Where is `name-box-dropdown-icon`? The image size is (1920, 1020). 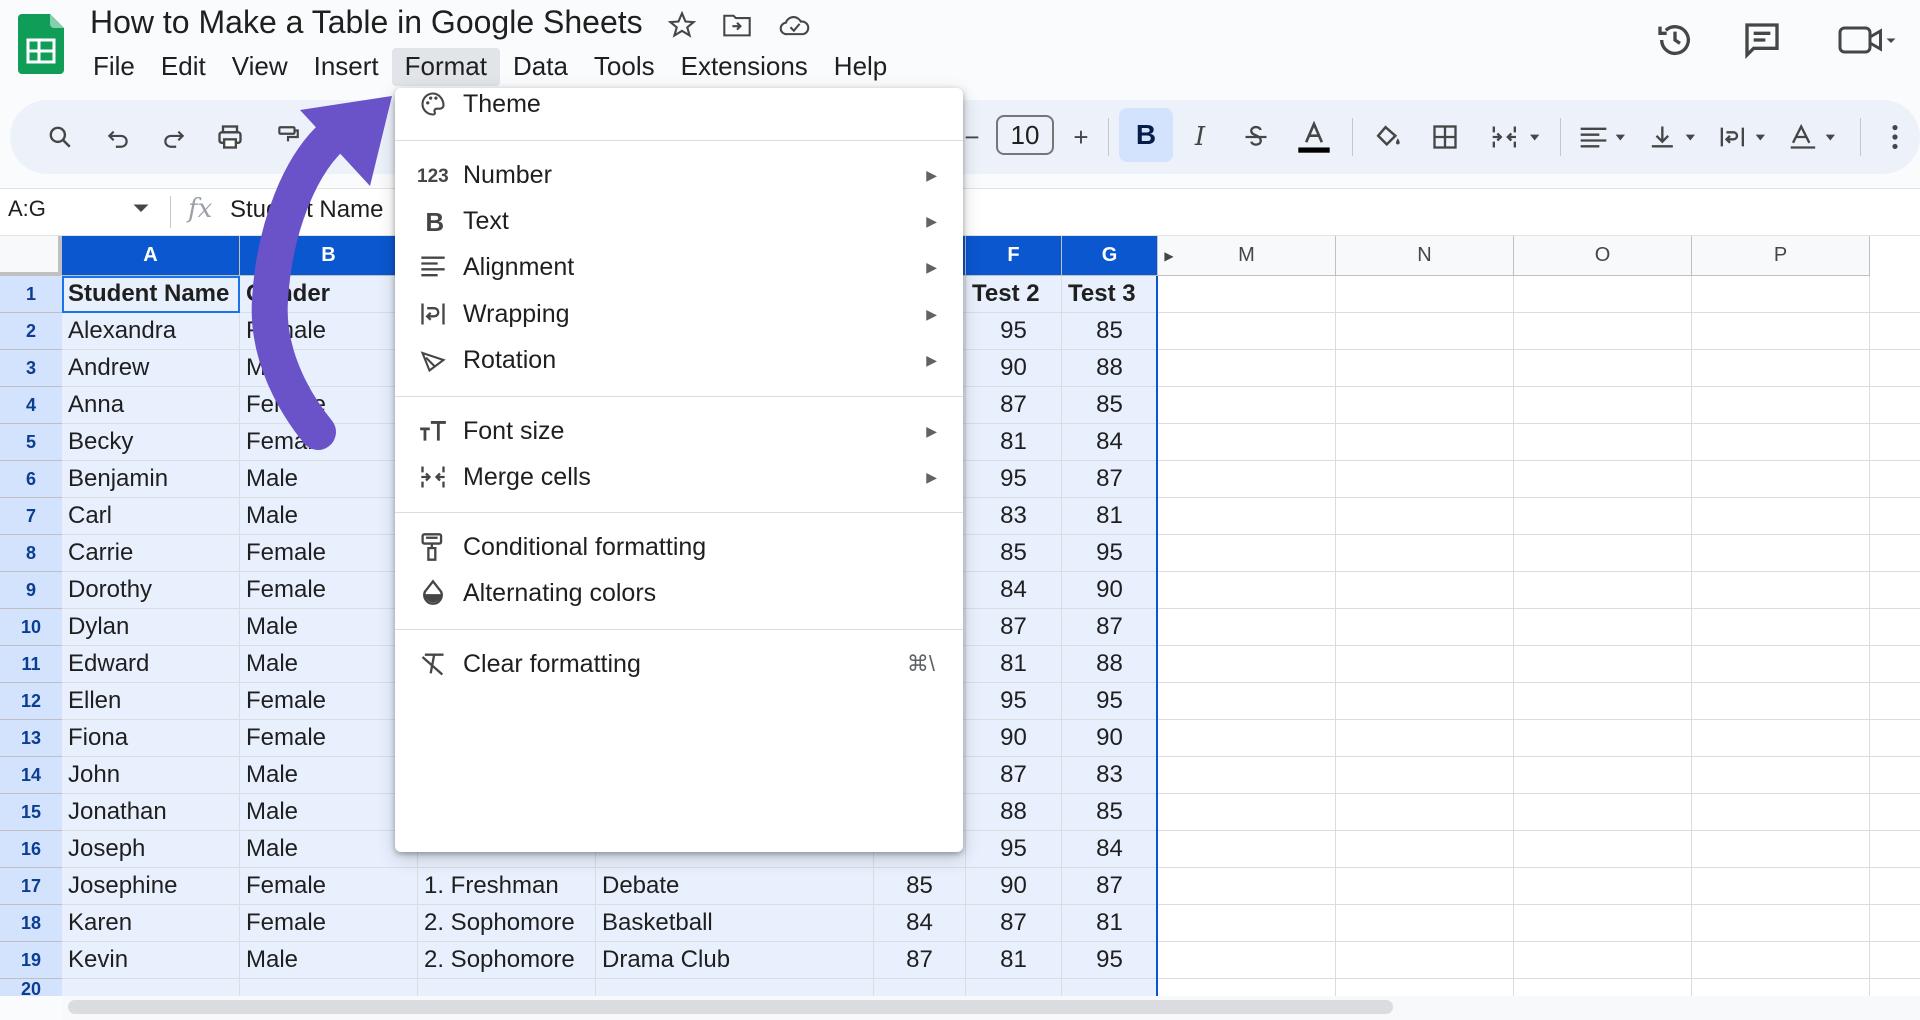 name-box-dropdown-icon is located at coordinates (141, 211).